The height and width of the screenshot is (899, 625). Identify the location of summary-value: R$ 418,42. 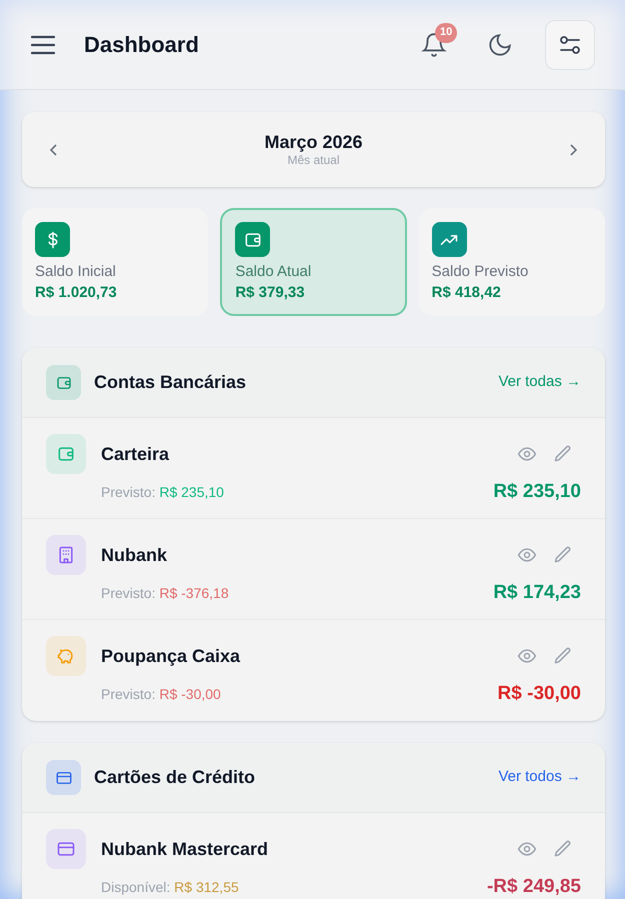
(467, 293).